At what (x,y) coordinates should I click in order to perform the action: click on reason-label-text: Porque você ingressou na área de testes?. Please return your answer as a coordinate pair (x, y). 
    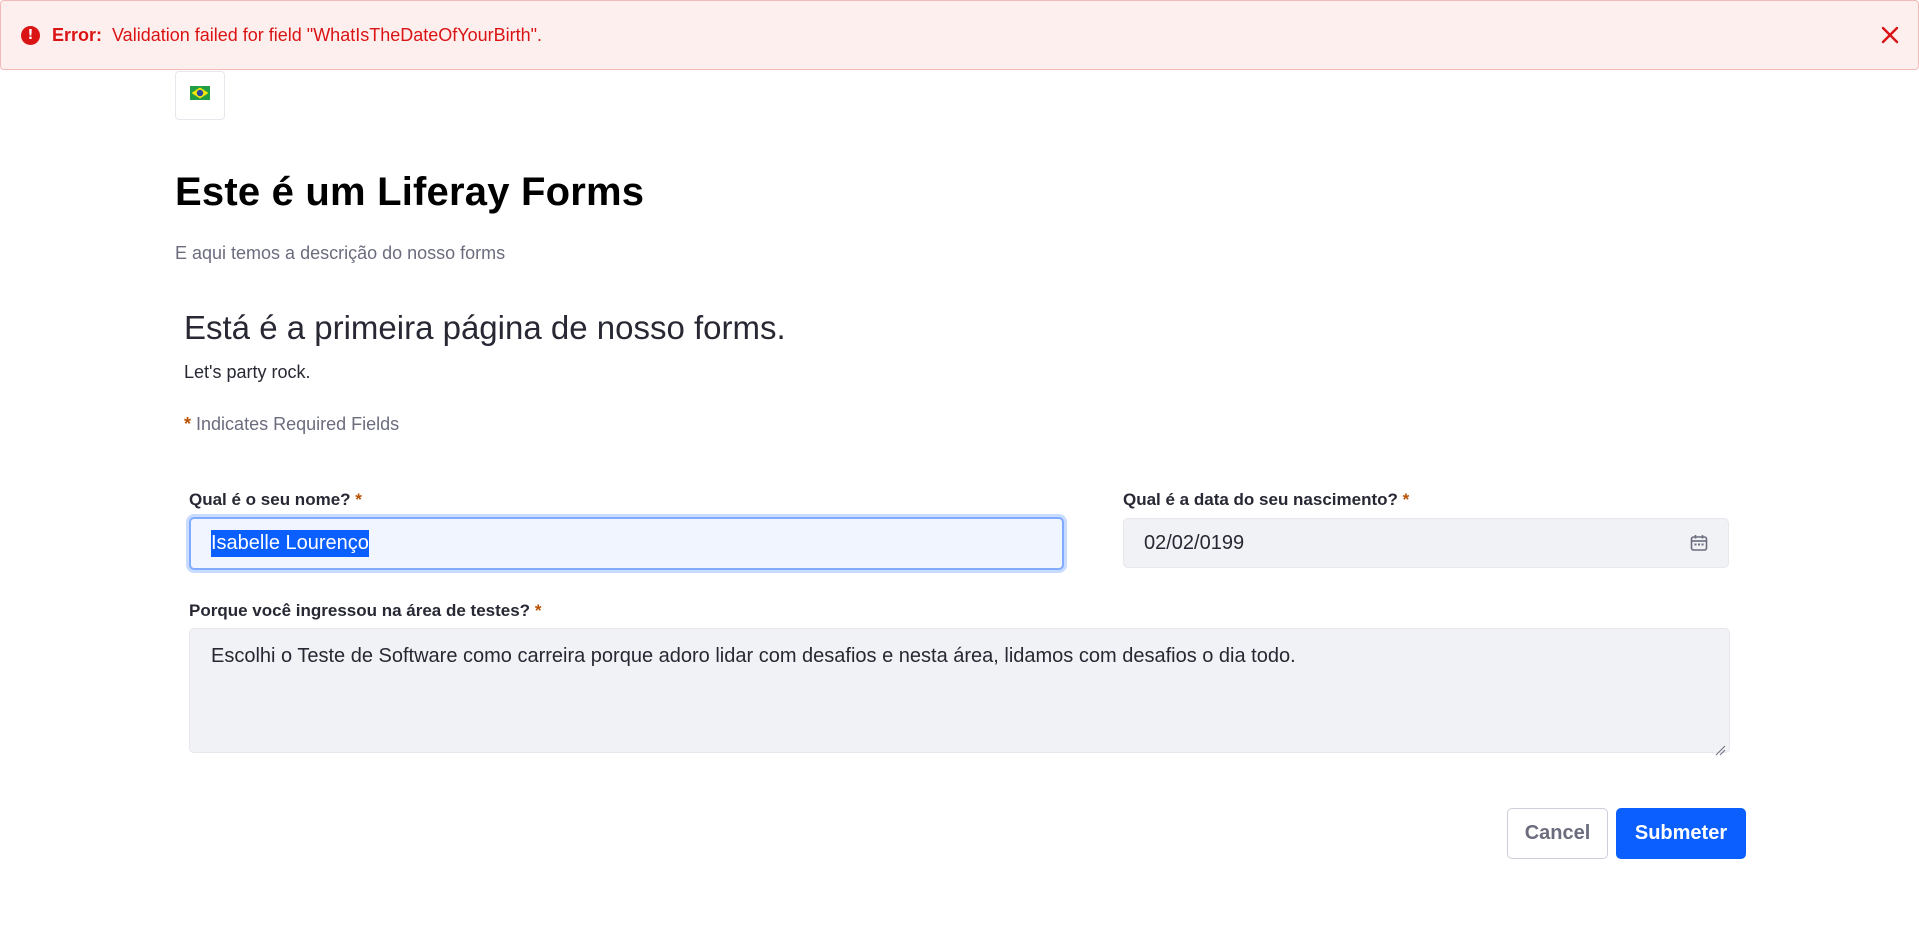
    Looking at the image, I should click on (360, 610).